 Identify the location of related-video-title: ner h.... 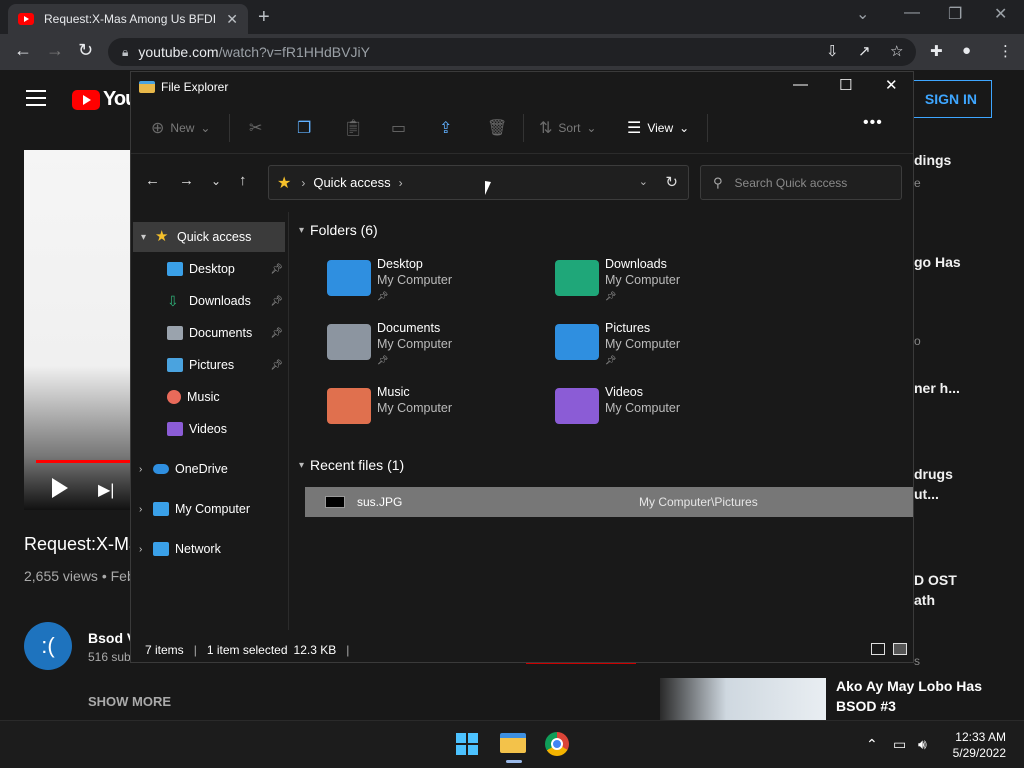
(968, 388).